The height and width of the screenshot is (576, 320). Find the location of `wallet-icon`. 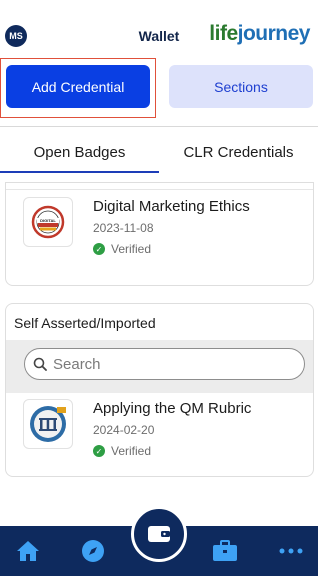

wallet-icon is located at coordinates (159, 534).